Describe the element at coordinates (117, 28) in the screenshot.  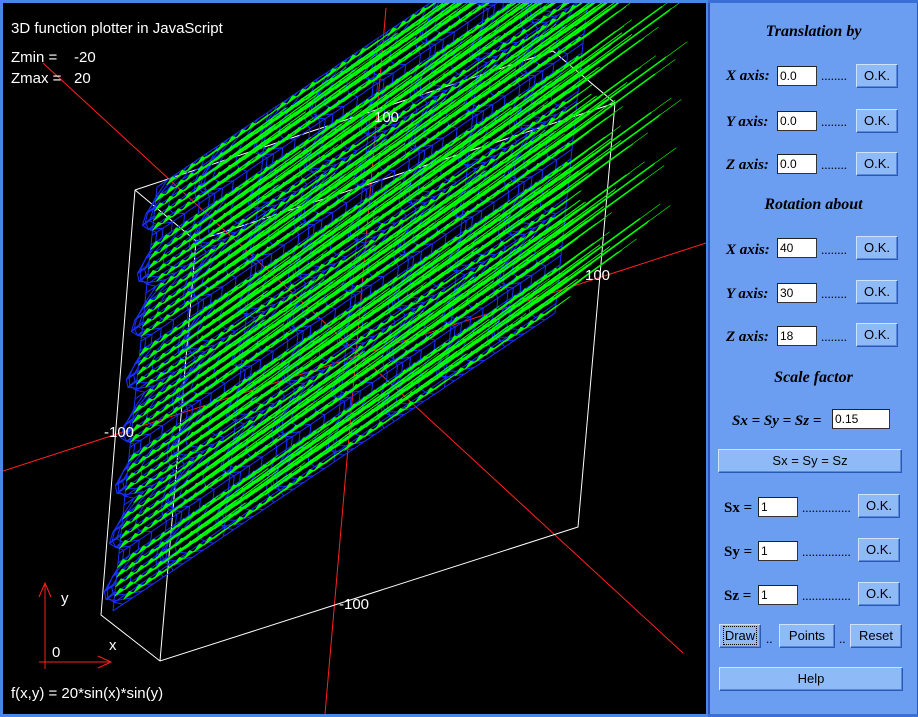
I see `plot-title: 3D function plotter in JavaScript` at that location.